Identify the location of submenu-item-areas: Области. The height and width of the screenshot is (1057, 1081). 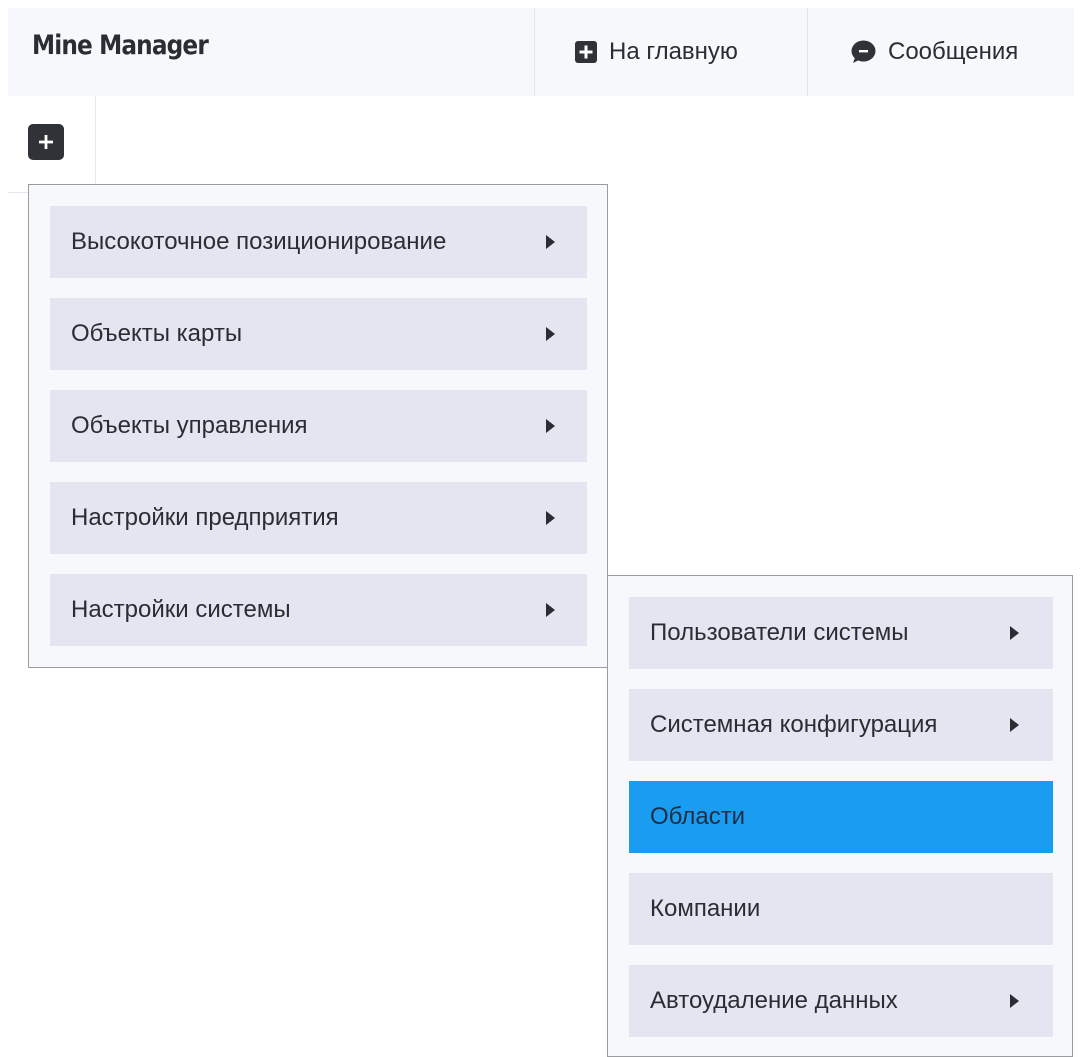
(841, 817).